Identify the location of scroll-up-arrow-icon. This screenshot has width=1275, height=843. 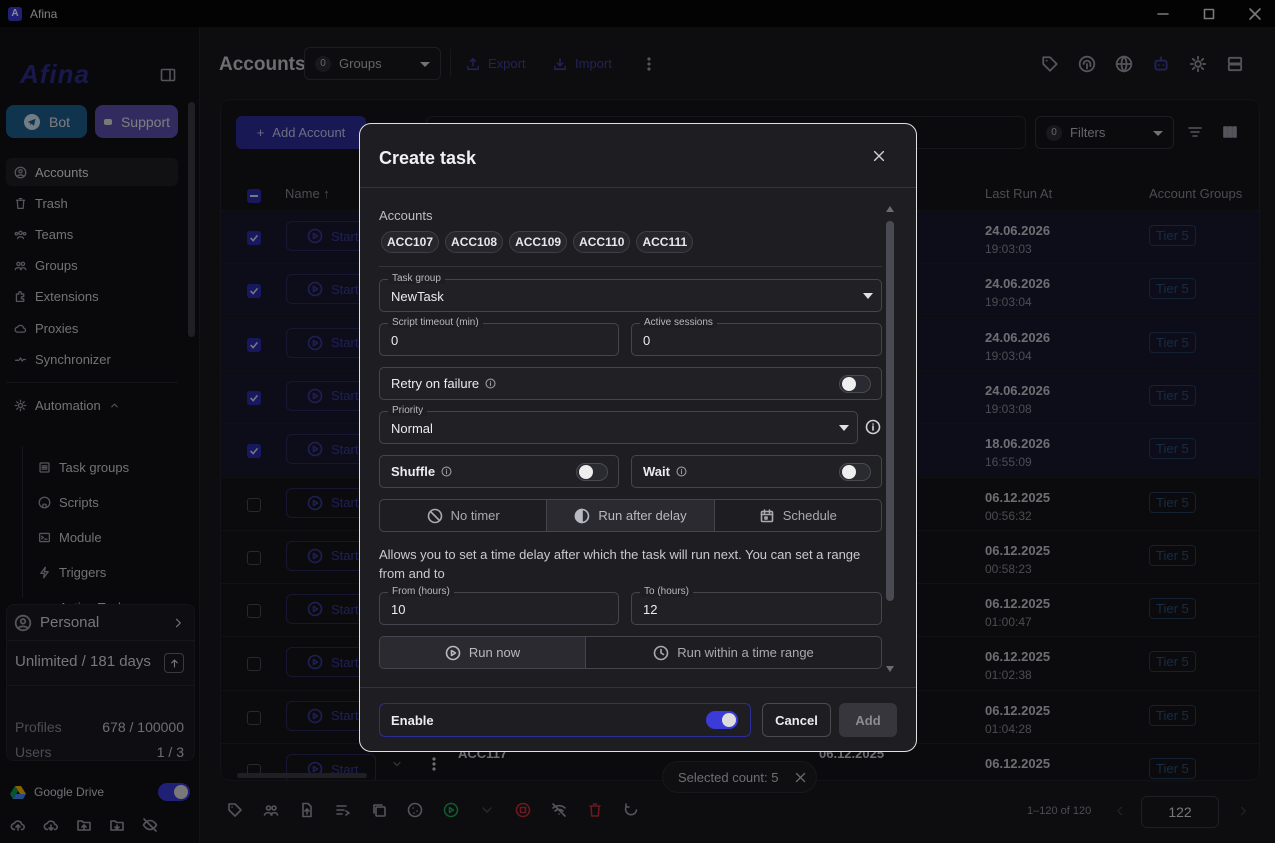
(890, 209).